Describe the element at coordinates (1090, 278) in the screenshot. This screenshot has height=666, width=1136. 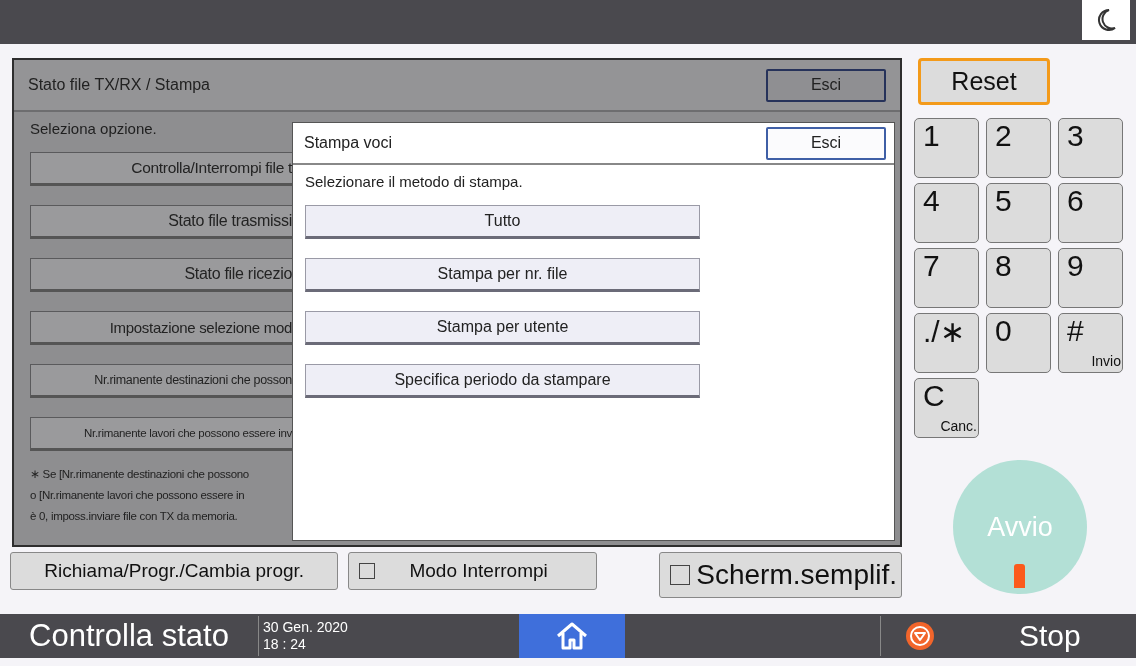
I see `keypad-key: 9` at that location.